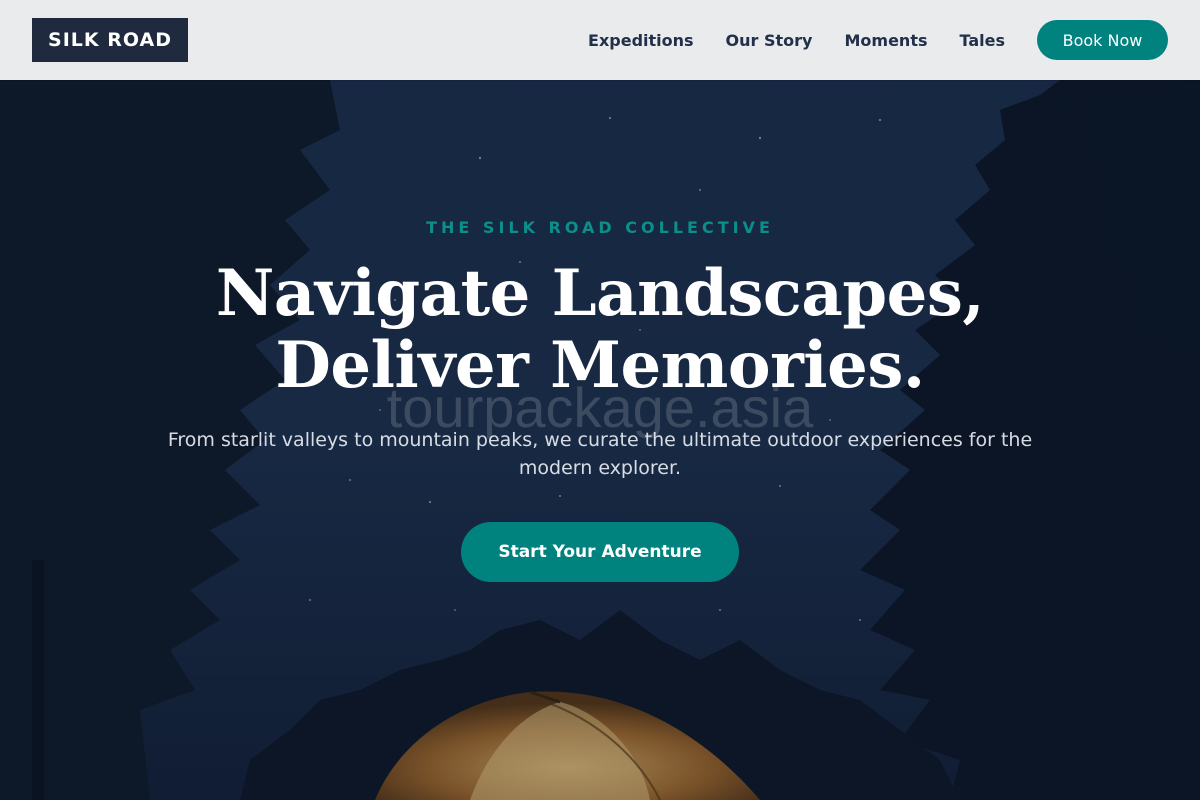 The height and width of the screenshot is (800, 1200). Describe the element at coordinates (885, 40) in the screenshot. I see `nav-link-moments: Moments` at that location.